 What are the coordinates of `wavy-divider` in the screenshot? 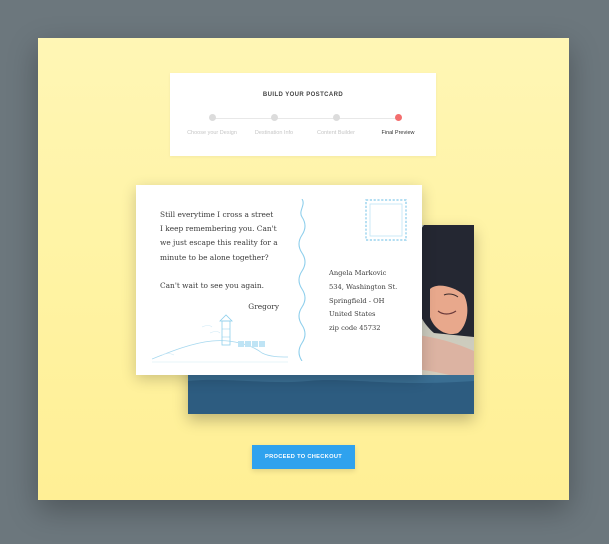 It's located at (302, 280).